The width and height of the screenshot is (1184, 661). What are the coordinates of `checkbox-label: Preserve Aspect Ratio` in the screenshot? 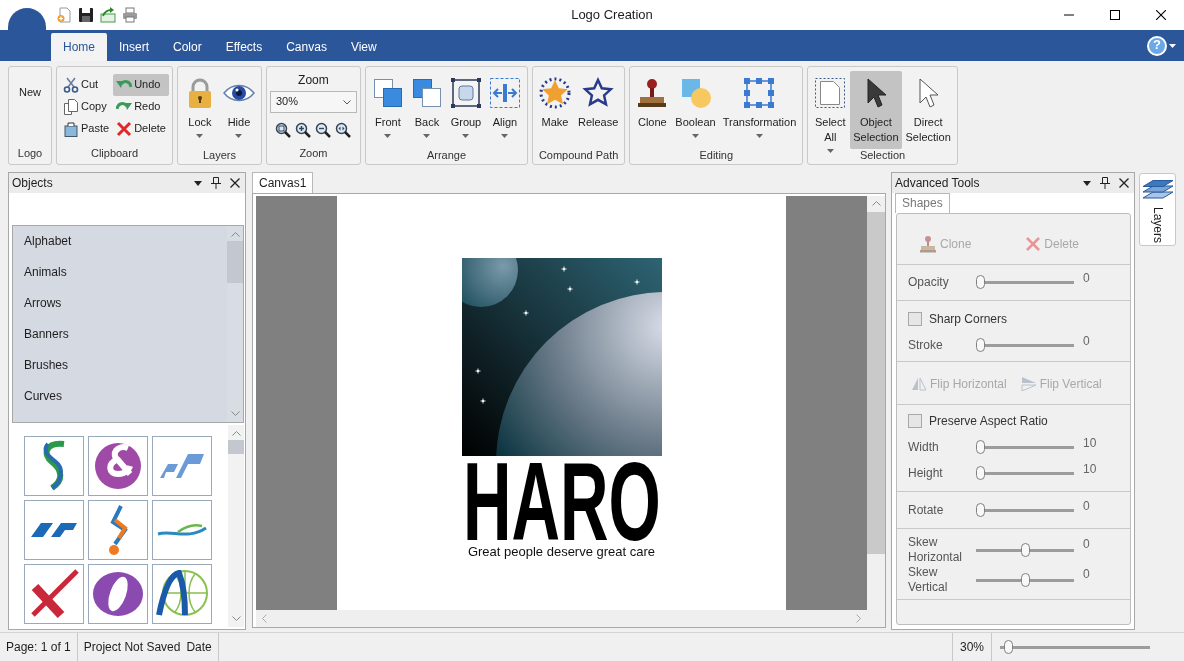 It's located at (988, 421).